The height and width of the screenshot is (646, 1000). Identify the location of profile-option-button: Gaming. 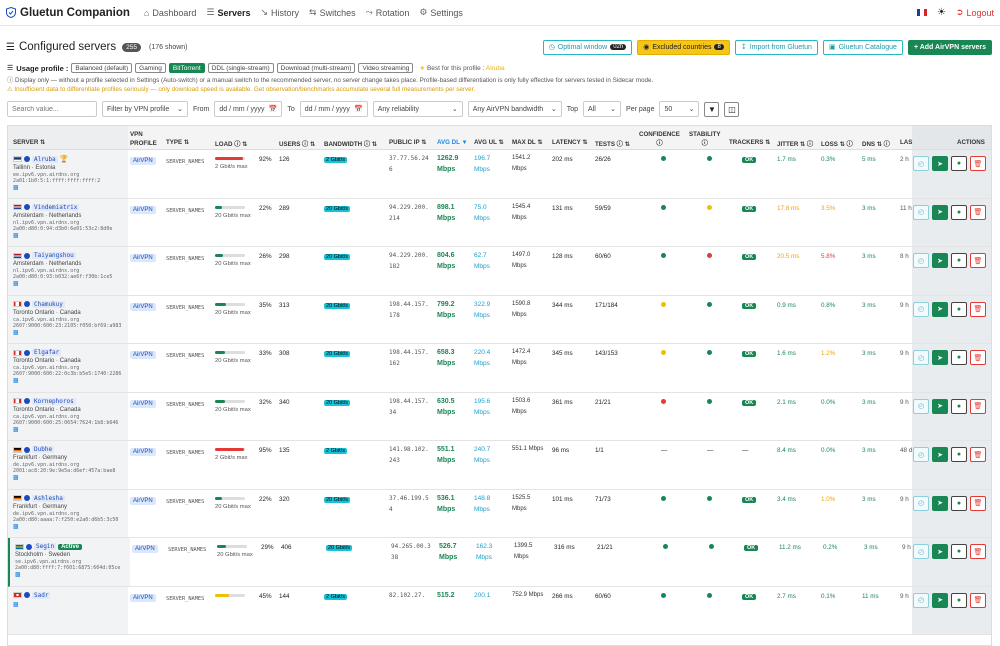
(150, 68).